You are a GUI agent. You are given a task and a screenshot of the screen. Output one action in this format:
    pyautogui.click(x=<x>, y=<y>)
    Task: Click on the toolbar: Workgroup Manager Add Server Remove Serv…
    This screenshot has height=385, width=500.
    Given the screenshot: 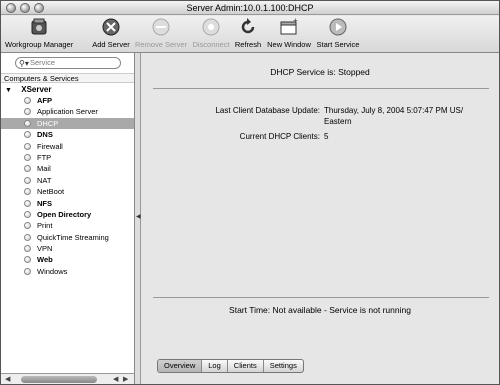 What is the action you would take?
    pyautogui.click(x=250, y=34)
    